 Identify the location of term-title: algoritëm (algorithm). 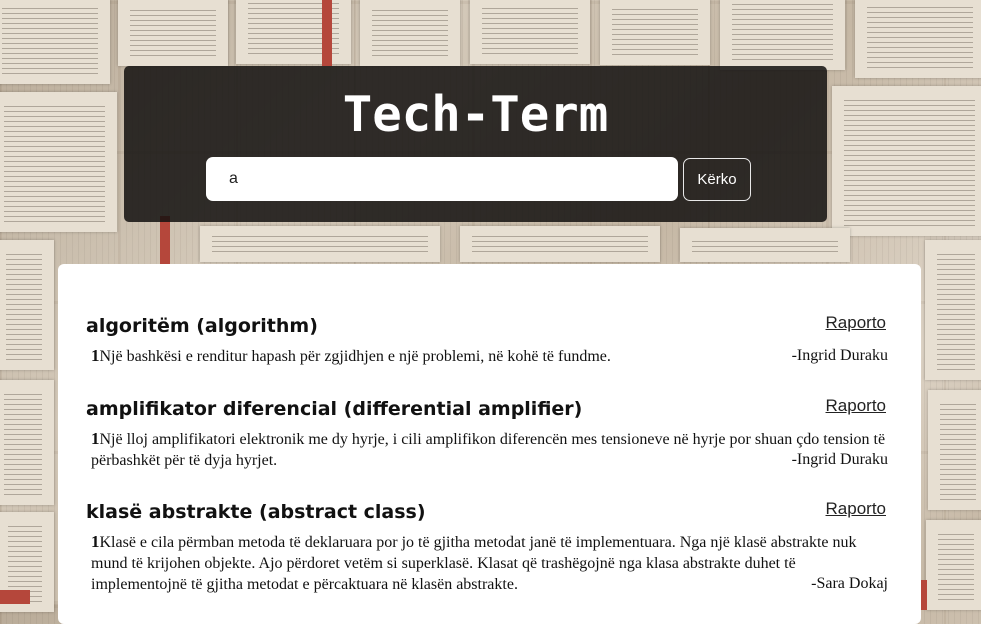
(202, 326).